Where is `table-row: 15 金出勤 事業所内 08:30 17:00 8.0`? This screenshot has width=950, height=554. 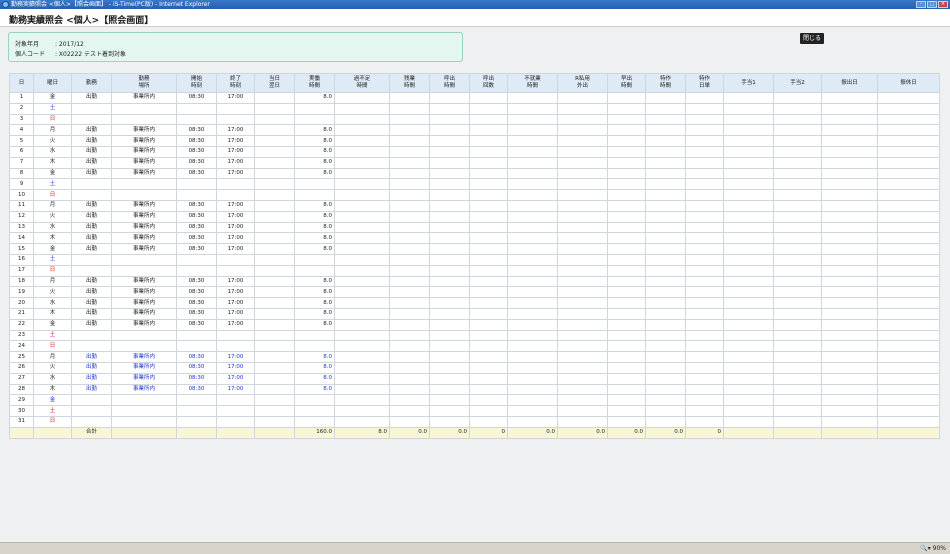
table-row: 15 金出勤 事業所内 08:30 17:00 8.0 is located at coordinates (474, 249).